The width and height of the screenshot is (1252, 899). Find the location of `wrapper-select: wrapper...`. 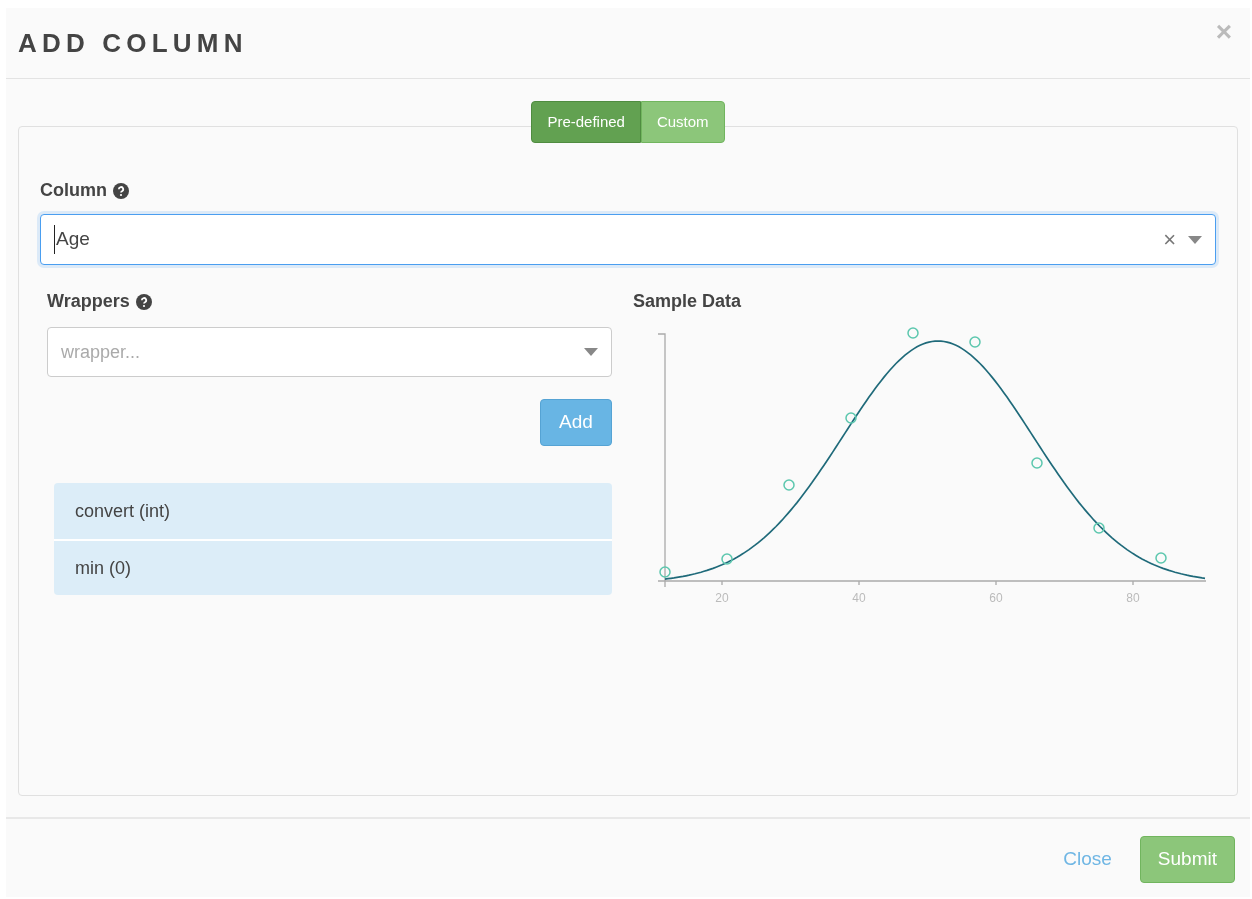

wrapper-select: wrapper... is located at coordinates (329, 352).